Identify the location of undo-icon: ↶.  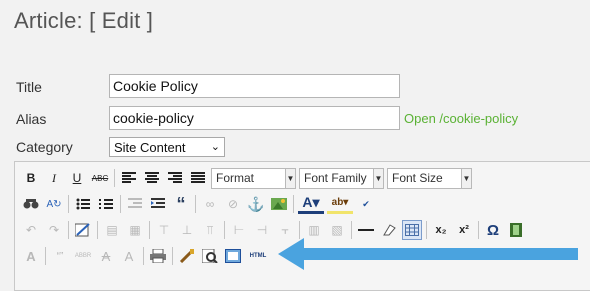
(31, 230).